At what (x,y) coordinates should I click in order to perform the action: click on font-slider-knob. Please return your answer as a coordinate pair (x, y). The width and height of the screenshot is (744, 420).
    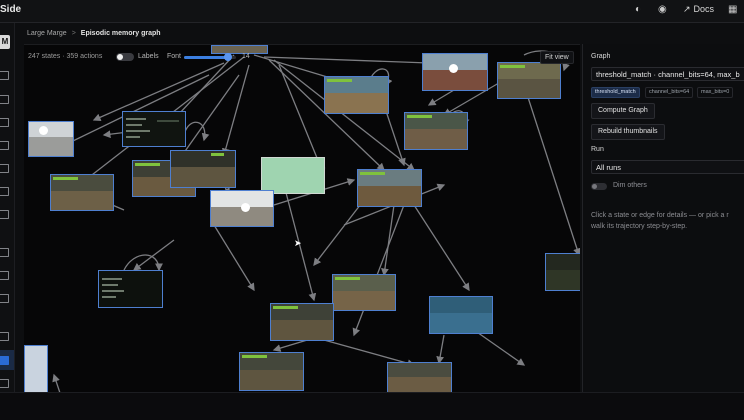
    Looking at the image, I should click on (228, 57).